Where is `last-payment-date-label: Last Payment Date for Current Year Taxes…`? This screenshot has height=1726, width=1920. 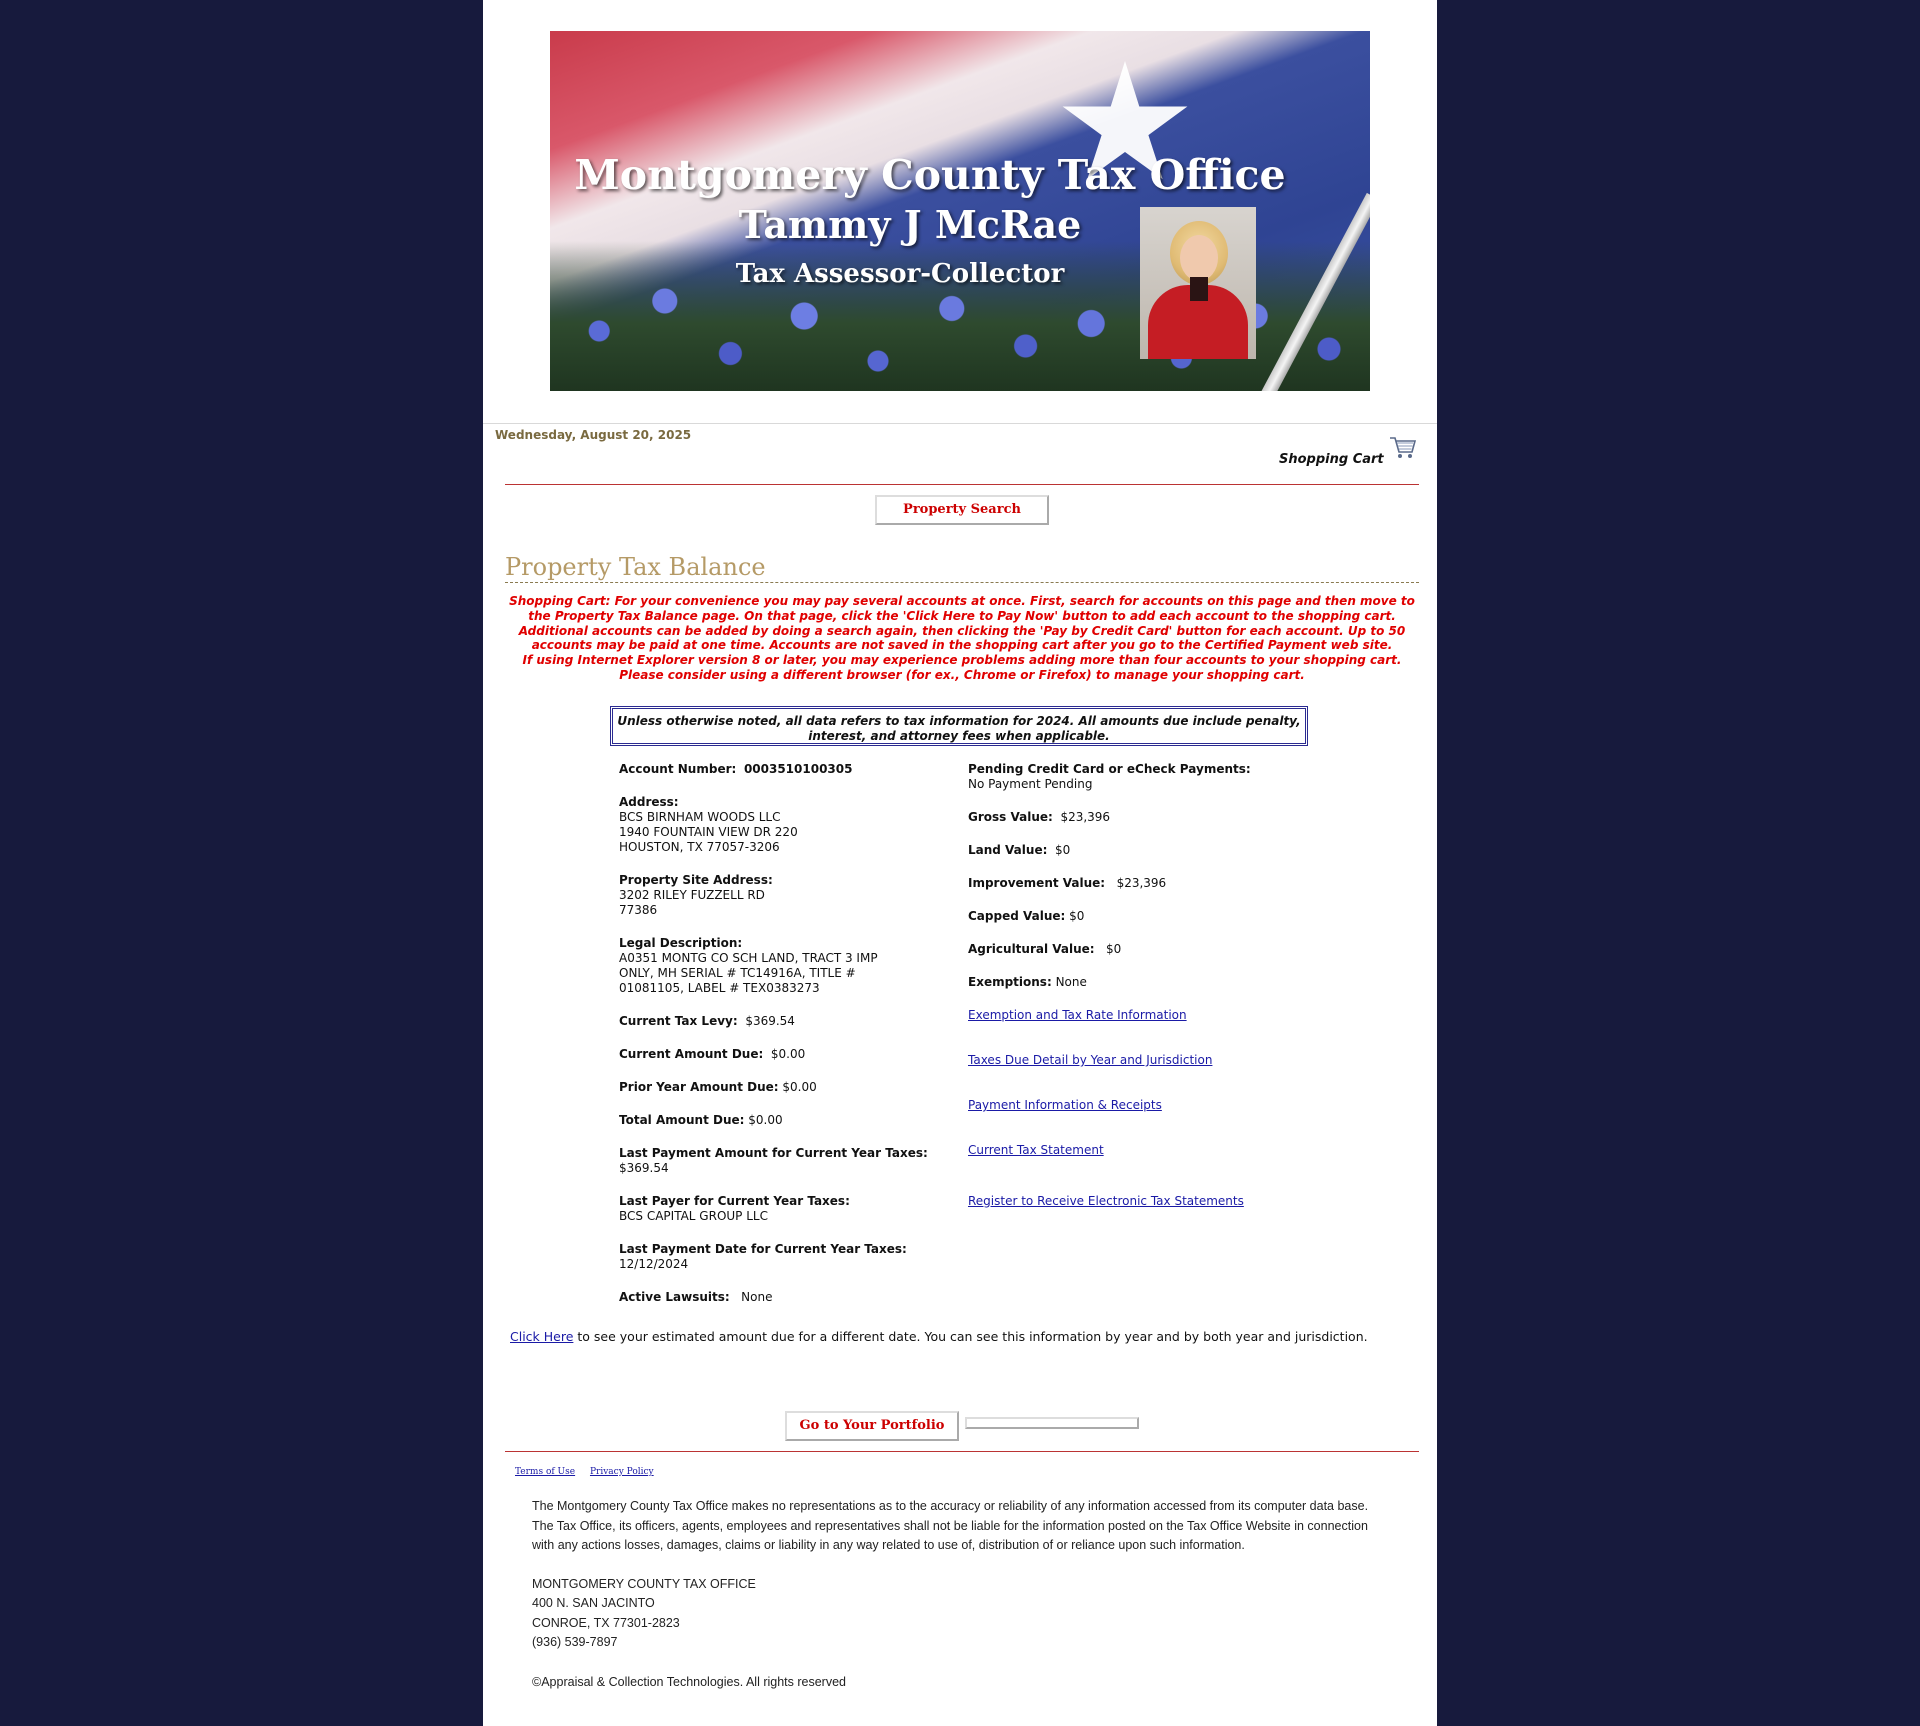 last-payment-date-label: Last Payment Date for Current Year Taxes… is located at coordinates (763, 1249).